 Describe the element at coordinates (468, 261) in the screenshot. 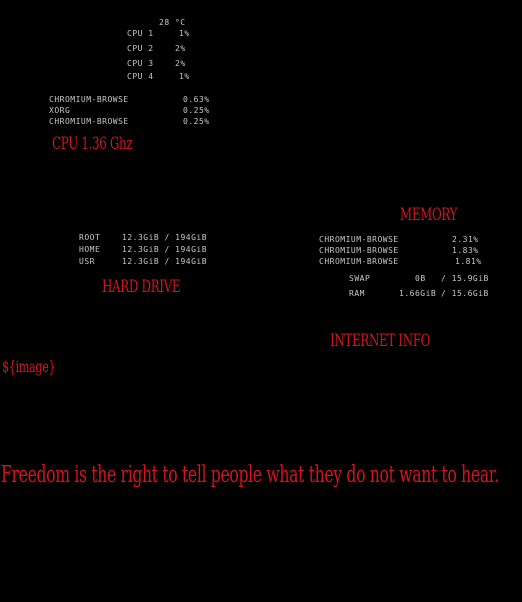

I see `process-value: 1.81%` at that location.